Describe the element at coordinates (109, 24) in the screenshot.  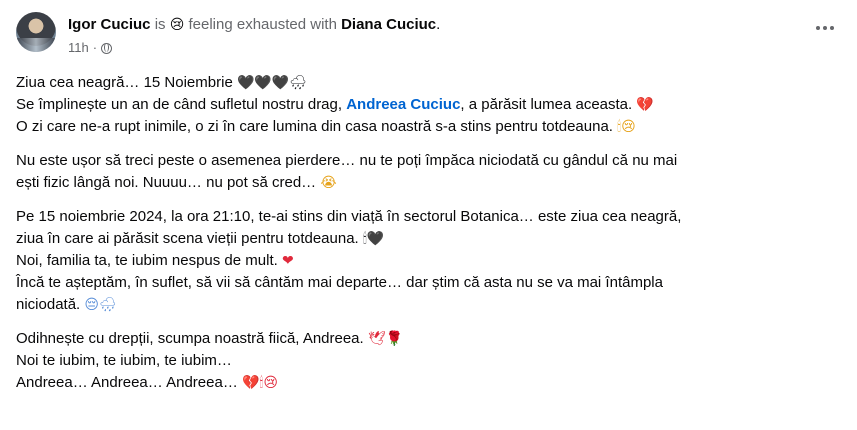
I see `author-name: Igor Cuciuc` at that location.